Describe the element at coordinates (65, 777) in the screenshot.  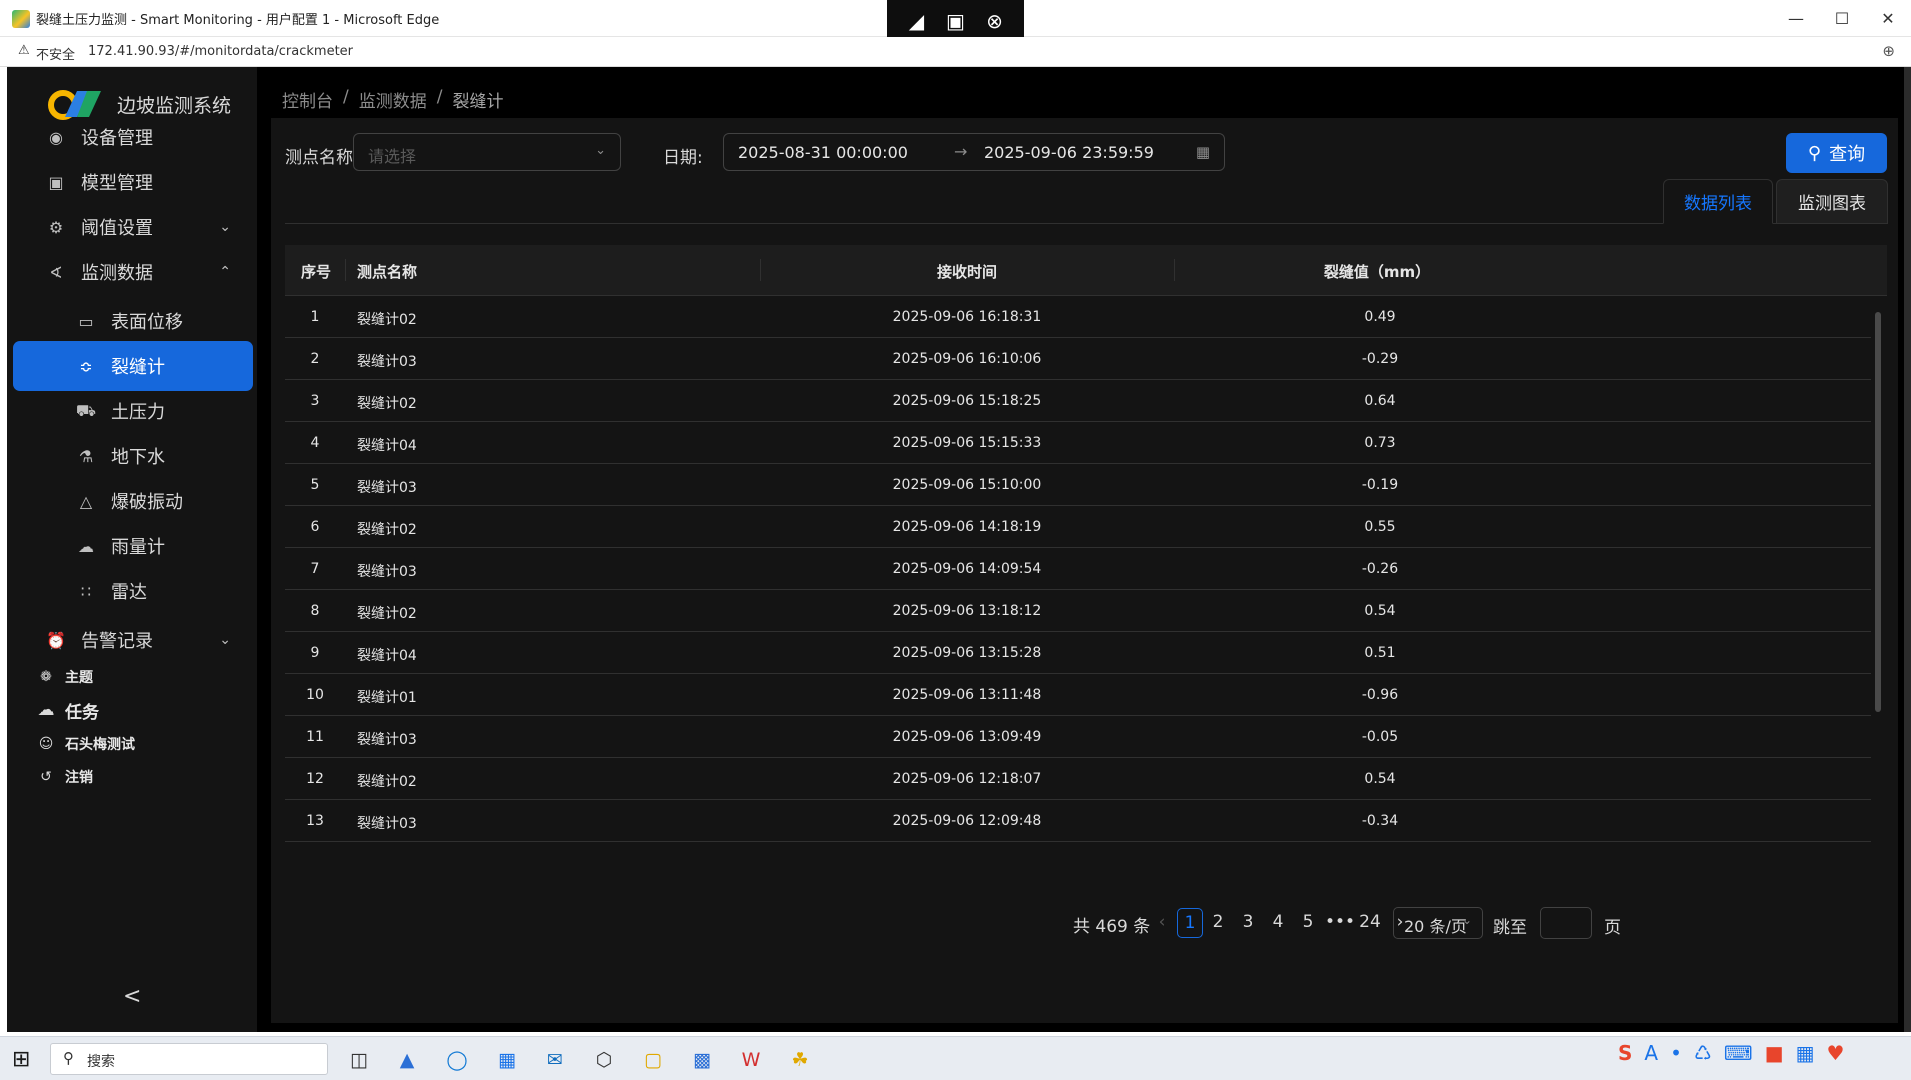
I see `logout-item: ↺ 注销` at that location.